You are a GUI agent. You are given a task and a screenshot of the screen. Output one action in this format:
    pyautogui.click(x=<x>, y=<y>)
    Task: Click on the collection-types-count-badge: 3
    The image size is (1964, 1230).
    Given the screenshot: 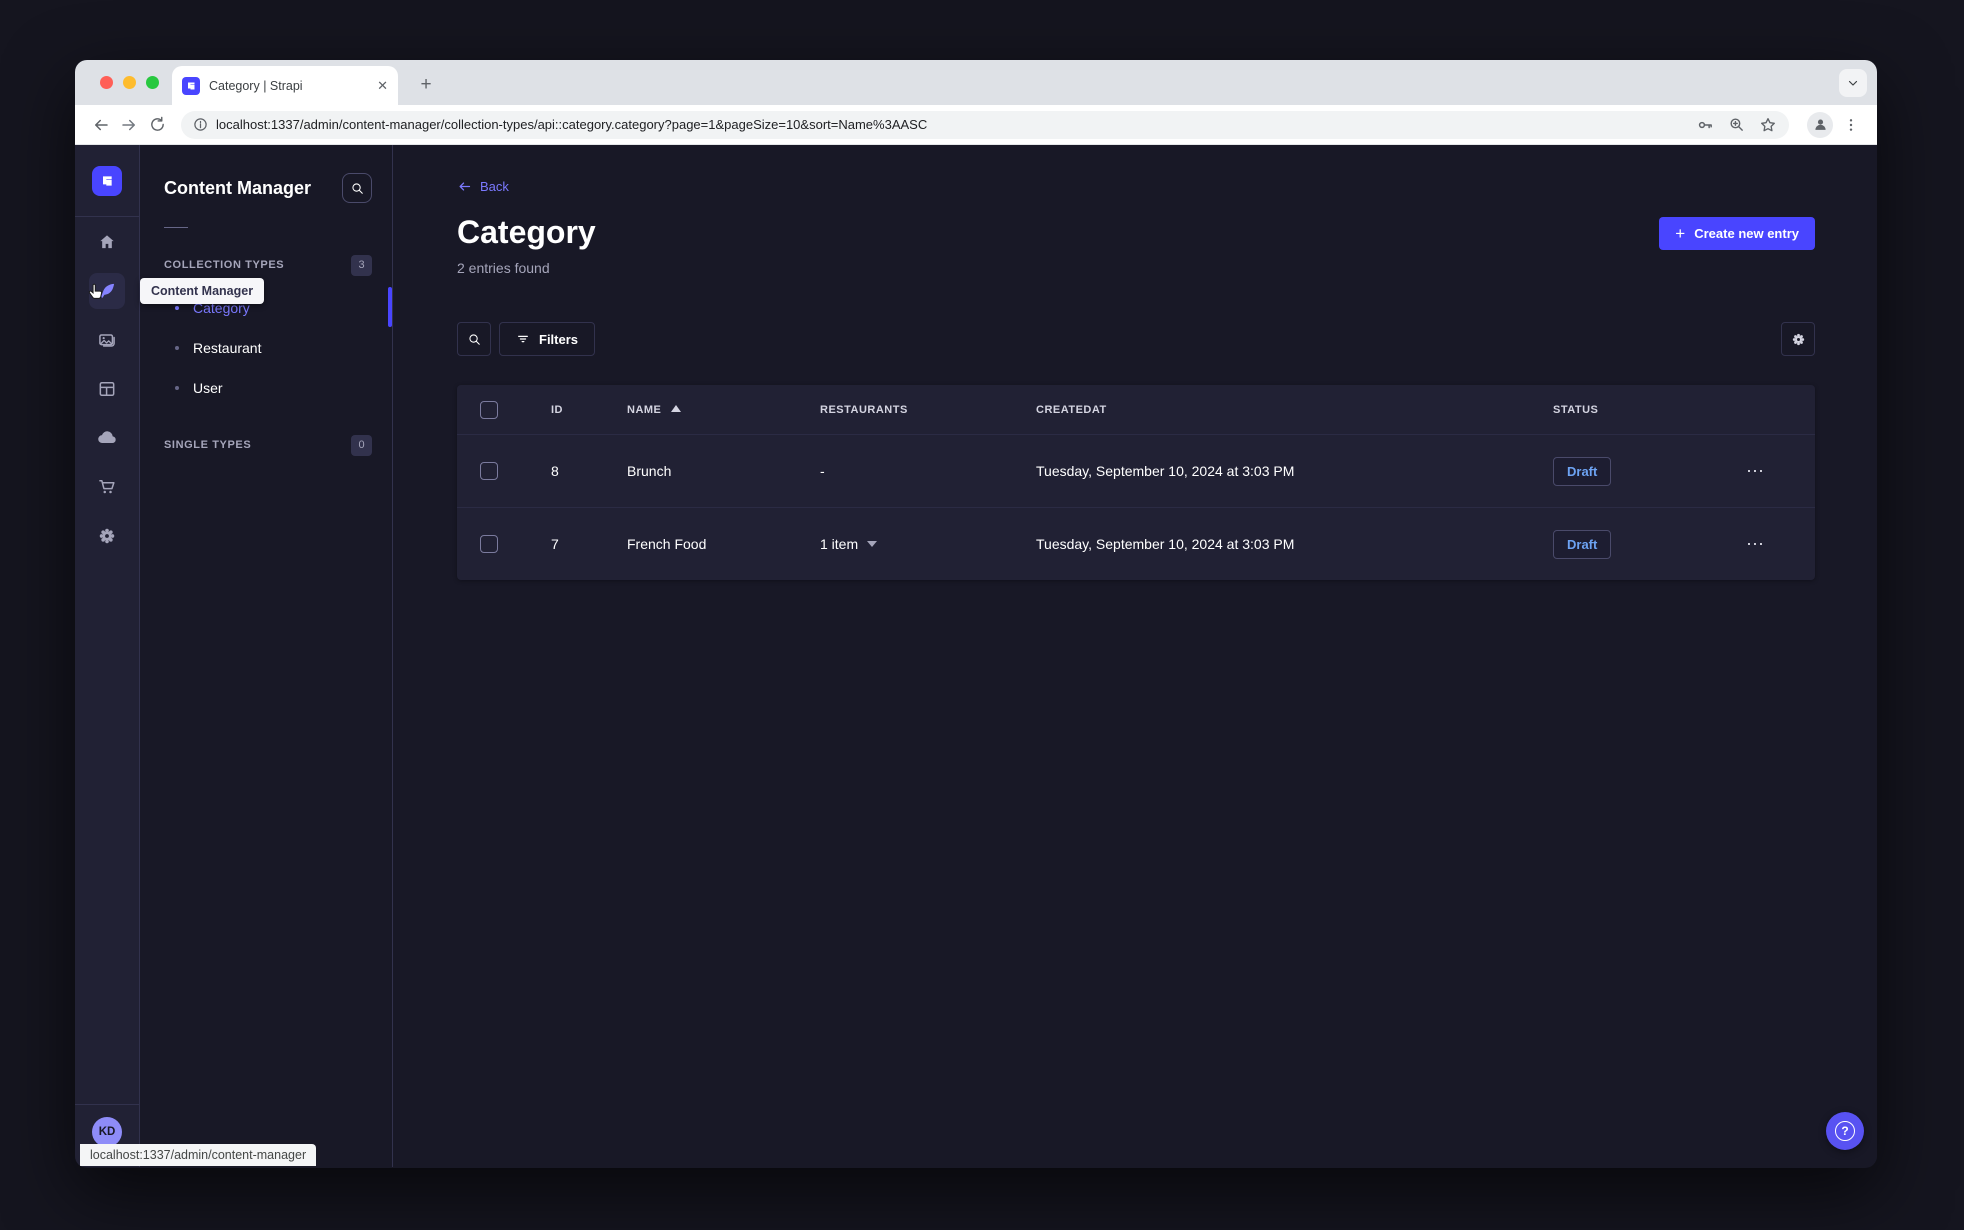 What is the action you would take?
    pyautogui.click(x=361, y=265)
    